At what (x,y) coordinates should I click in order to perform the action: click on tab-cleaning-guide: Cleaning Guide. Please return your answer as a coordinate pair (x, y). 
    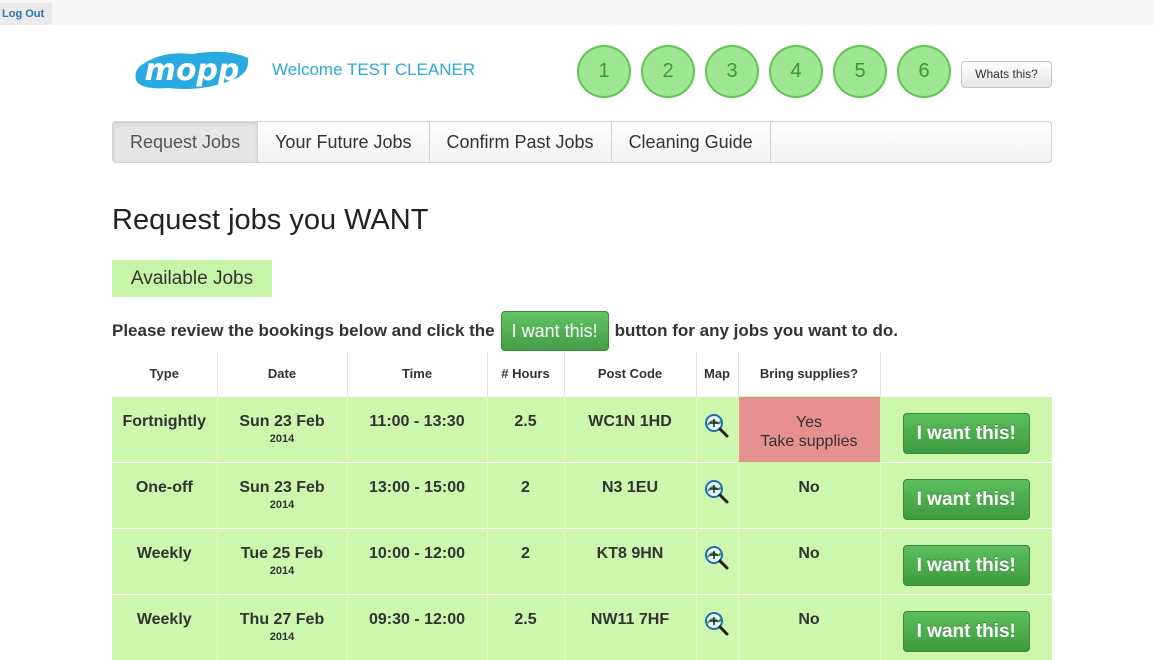
    Looking at the image, I should click on (691, 142).